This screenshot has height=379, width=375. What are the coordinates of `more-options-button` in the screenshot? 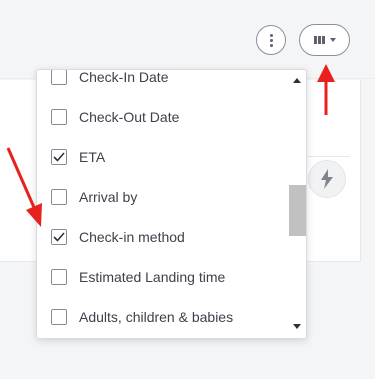 It's located at (271, 40).